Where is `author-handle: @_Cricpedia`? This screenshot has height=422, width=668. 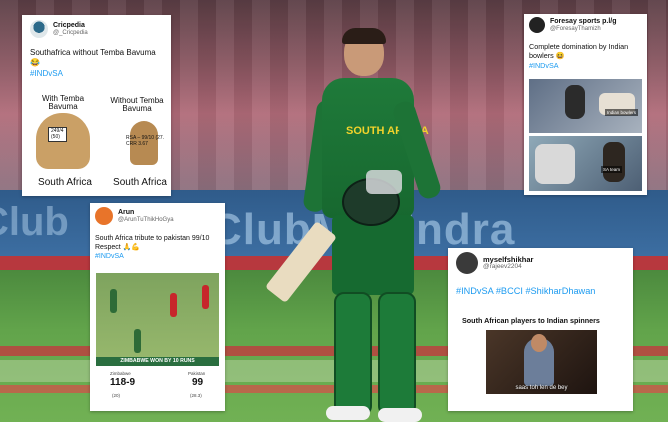
author-handle: @_Cricpedia is located at coordinates (70, 33).